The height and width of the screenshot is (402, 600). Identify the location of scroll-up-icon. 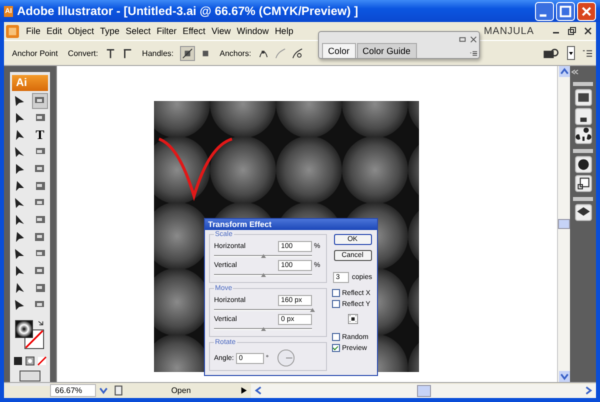
(564, 71).